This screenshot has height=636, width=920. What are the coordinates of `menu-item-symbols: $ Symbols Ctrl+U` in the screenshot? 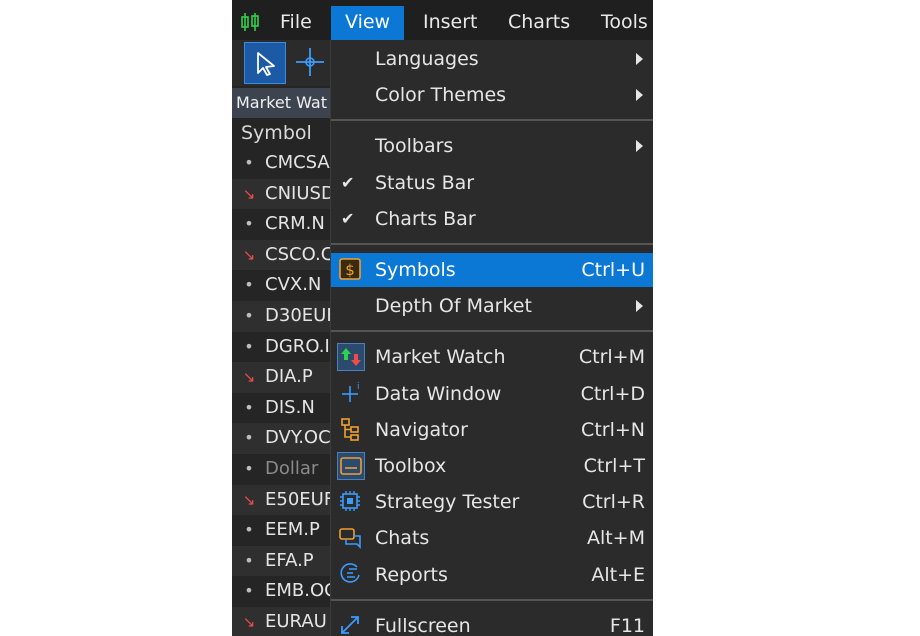 It's located at (492, 270).